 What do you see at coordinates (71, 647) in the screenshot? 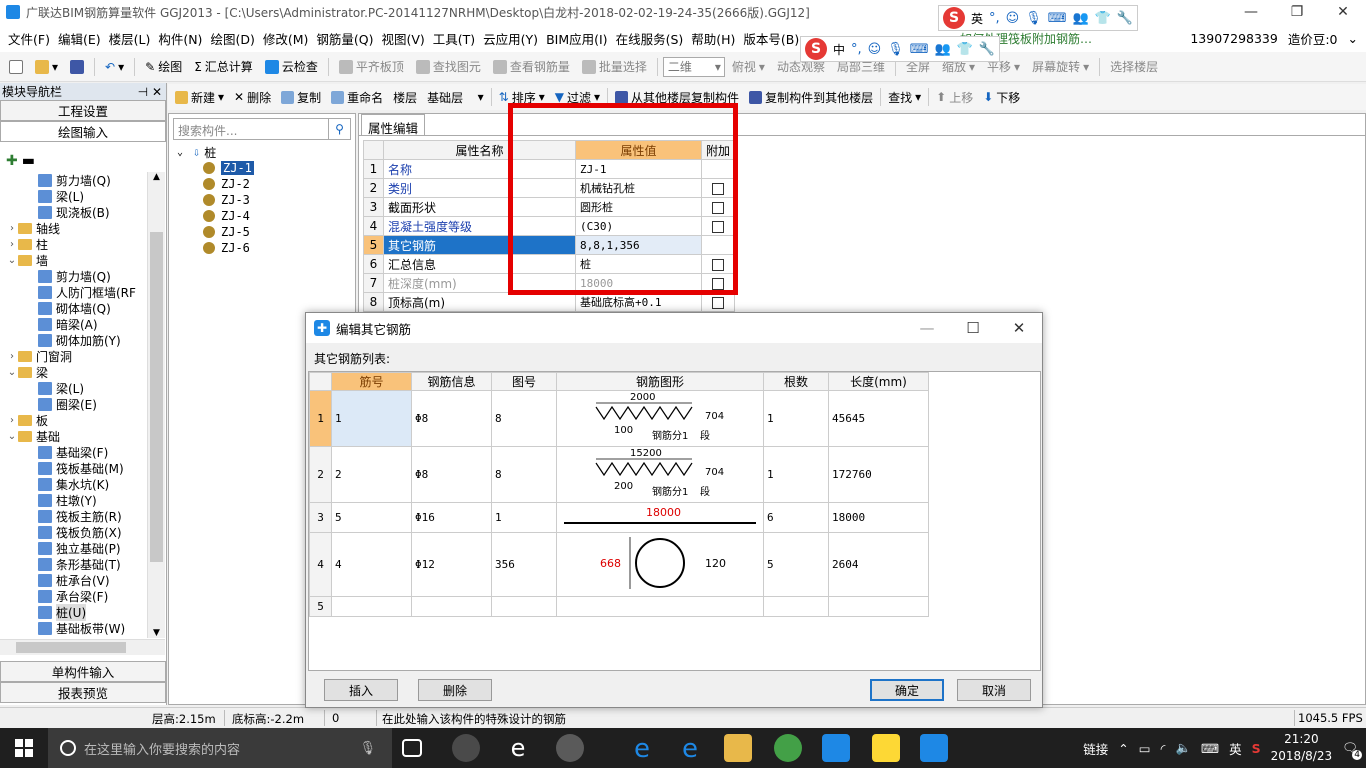
I see `hscroll-thumb` at bounding box center [71, 647].